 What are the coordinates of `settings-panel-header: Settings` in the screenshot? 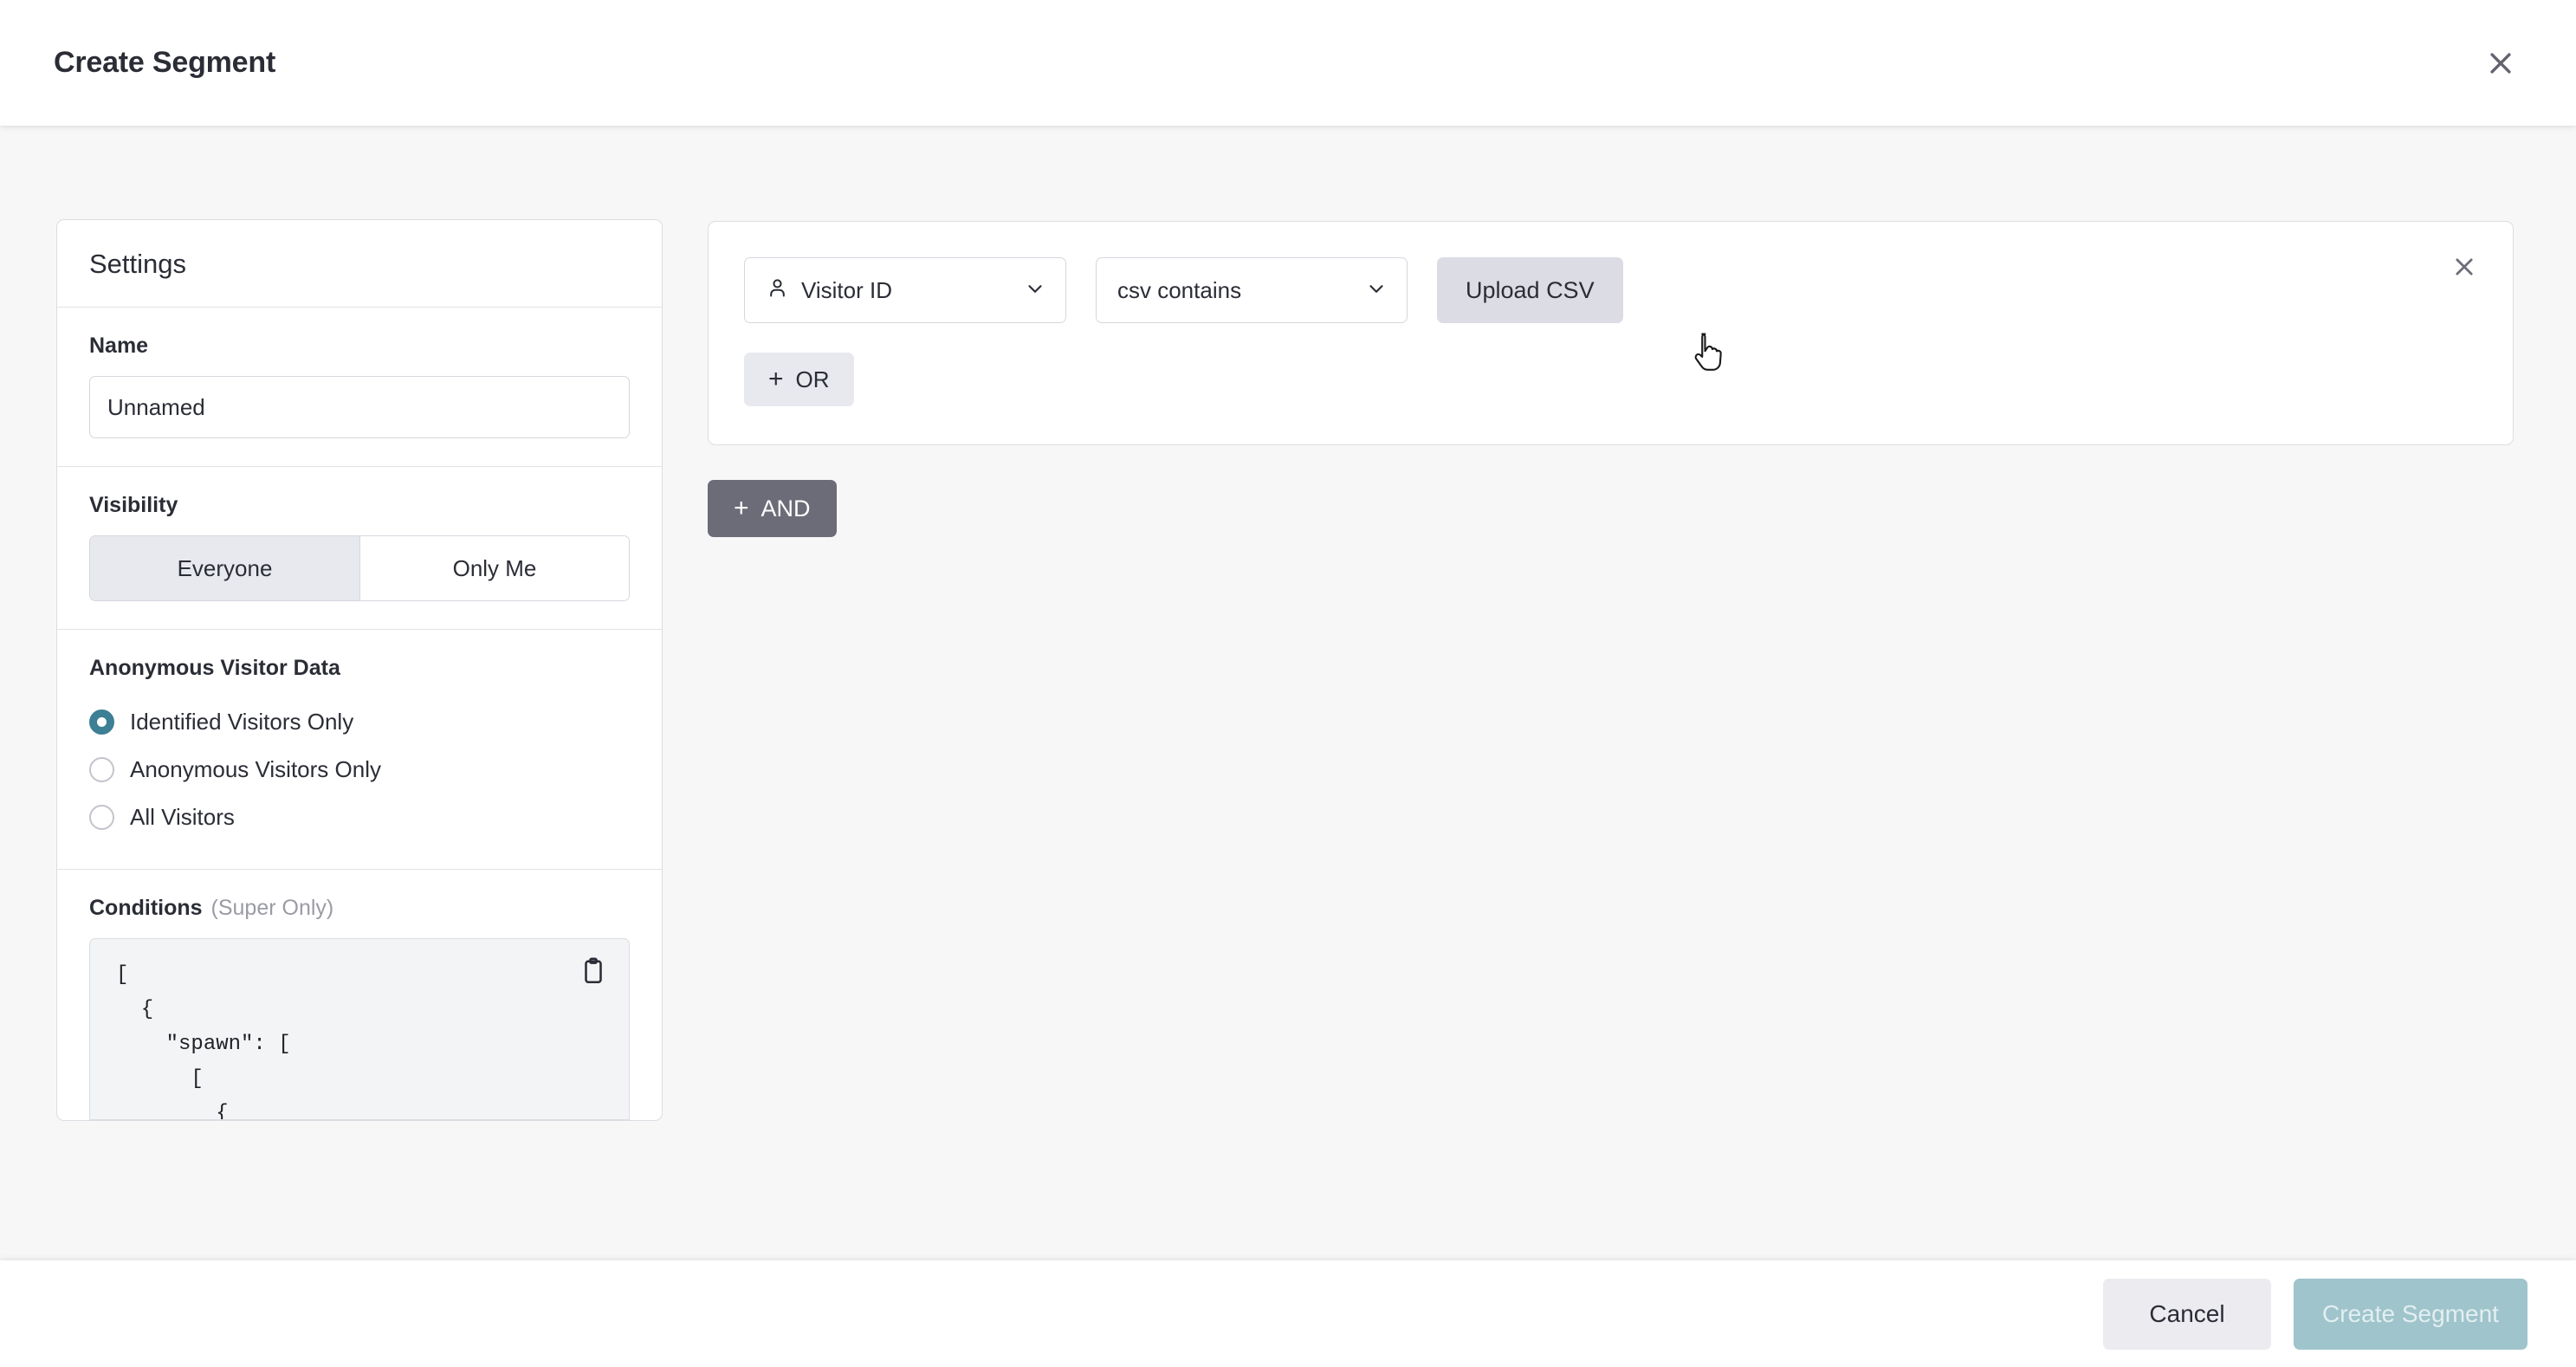 It's located at (359, 264).